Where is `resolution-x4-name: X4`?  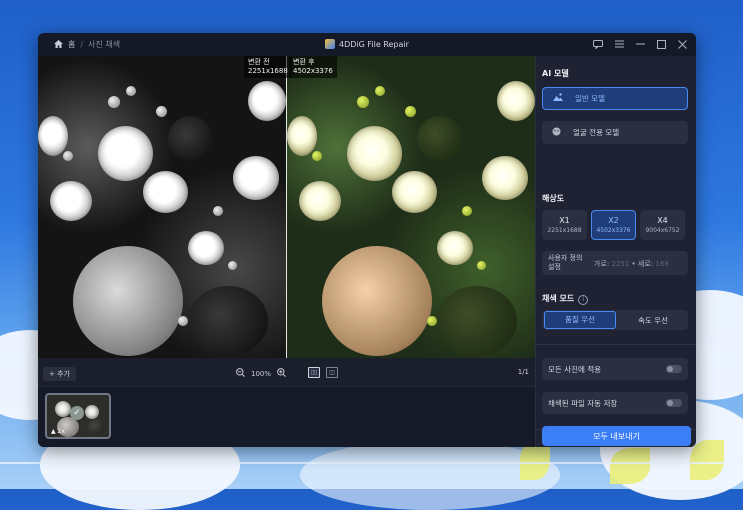
resolution-x4-name: X4 is located at coordinates (662, 220).